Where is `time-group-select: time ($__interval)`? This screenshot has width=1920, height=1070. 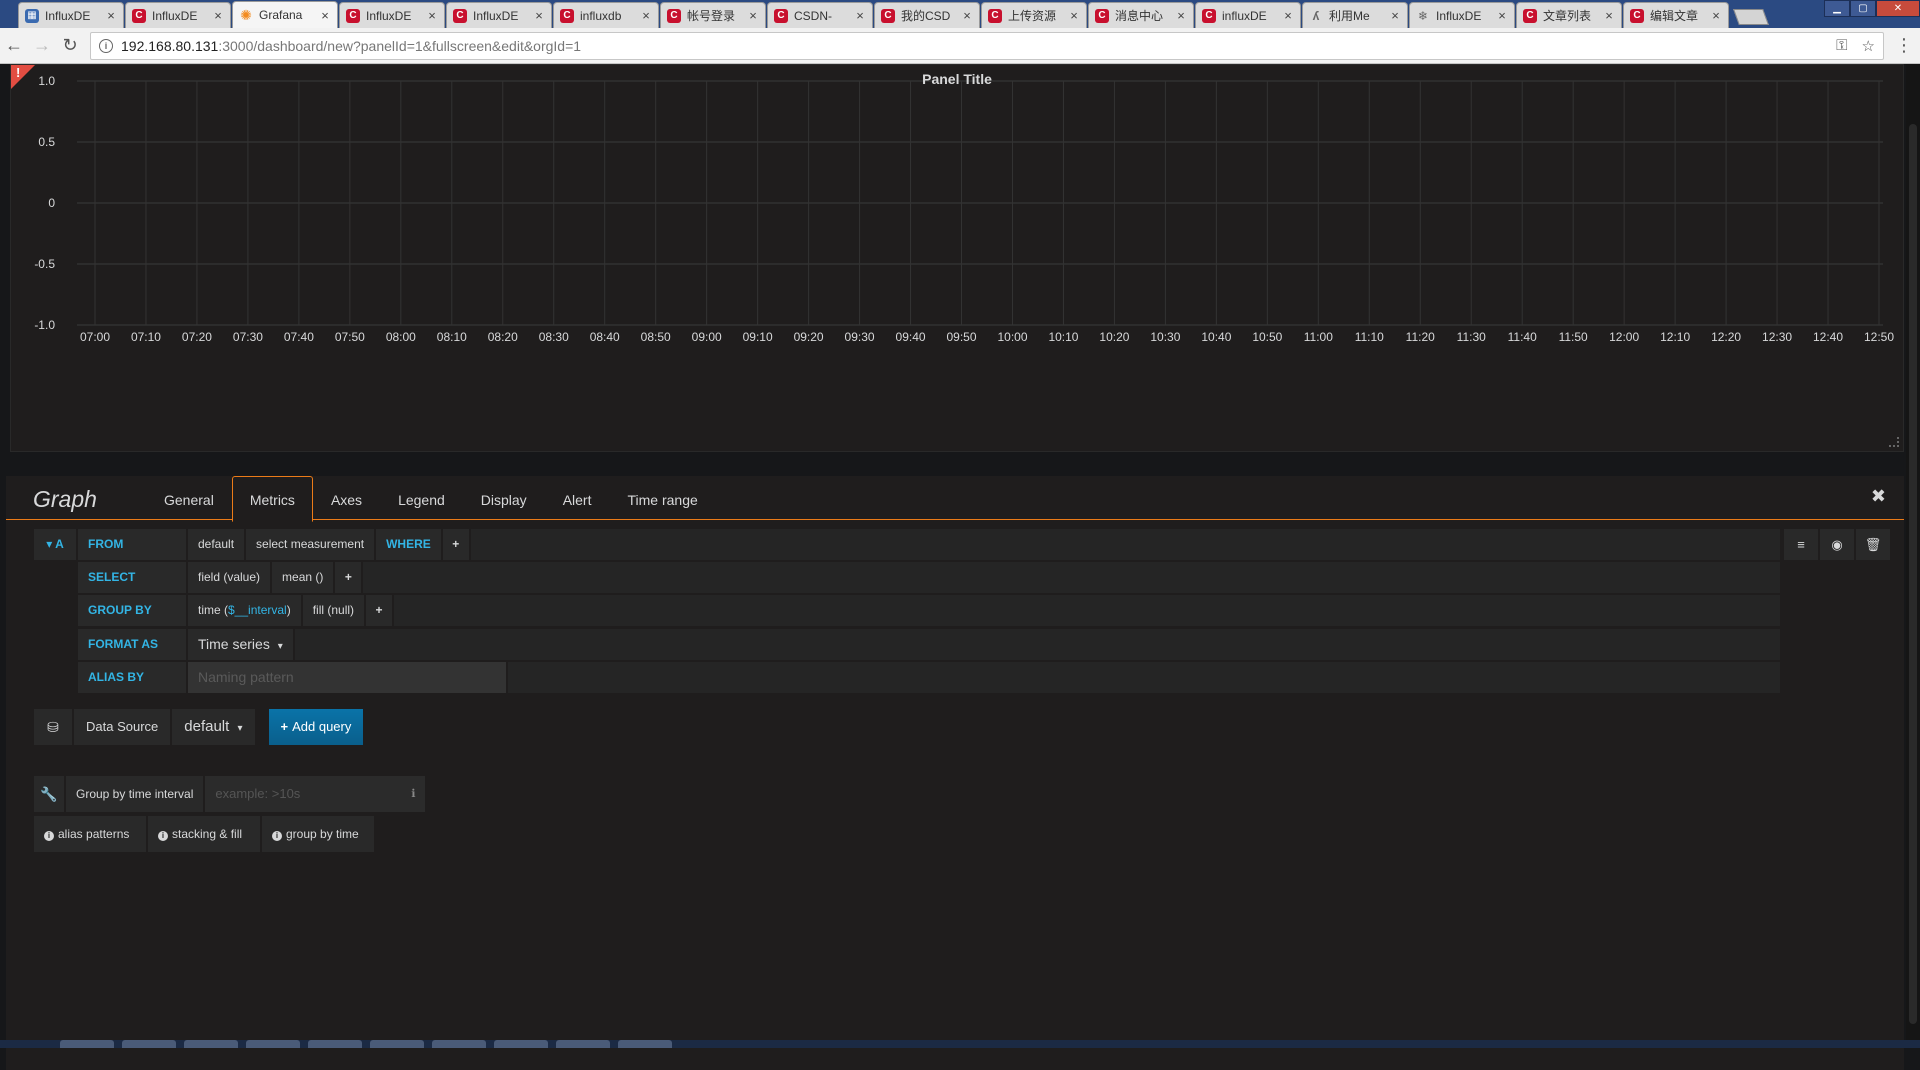
time-group-select: time ($__interval) is located at coordinates (244, 610).